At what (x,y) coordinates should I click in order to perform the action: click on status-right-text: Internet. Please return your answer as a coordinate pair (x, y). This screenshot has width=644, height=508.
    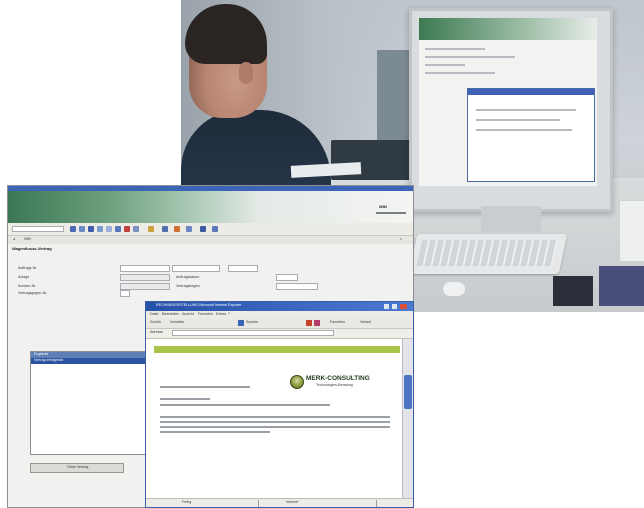
    Looking at the image, I should click on (292, 502).